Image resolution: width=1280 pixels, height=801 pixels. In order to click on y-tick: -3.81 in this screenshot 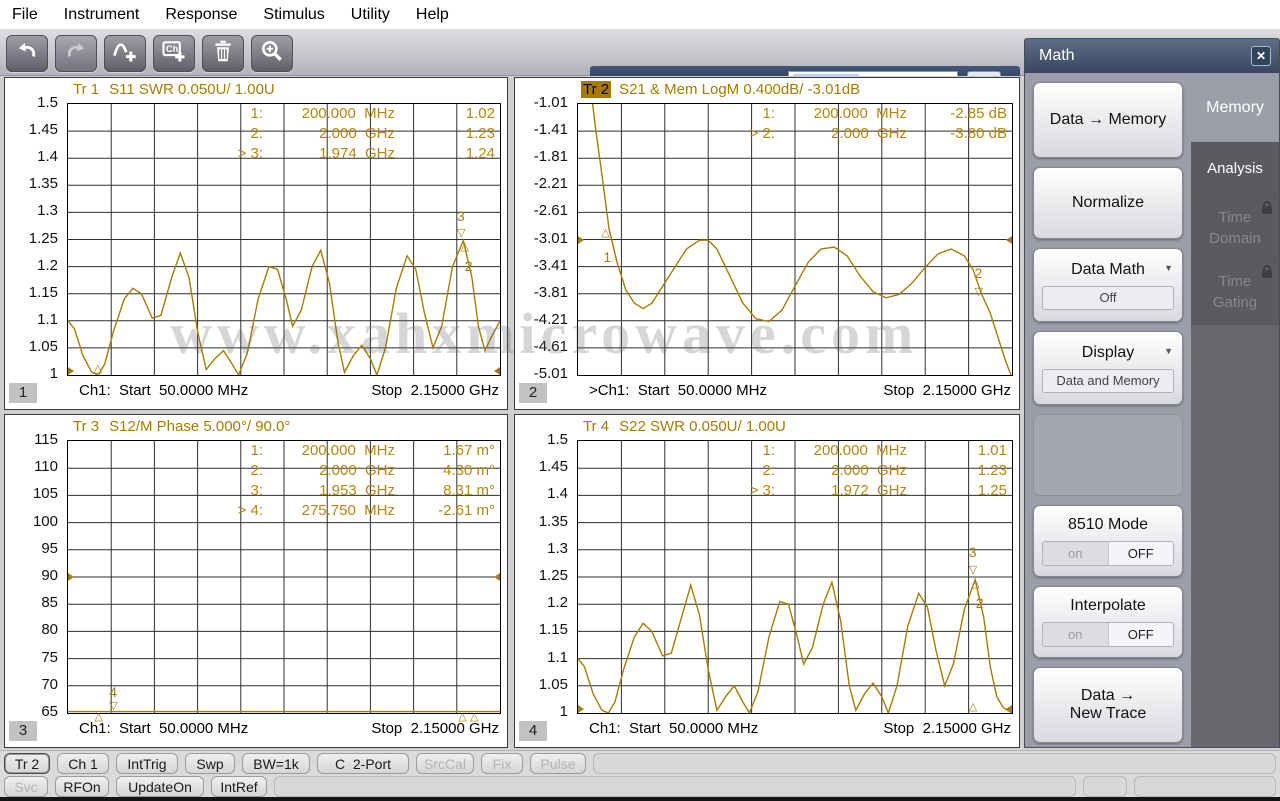, I will do `click(550, 292)`.